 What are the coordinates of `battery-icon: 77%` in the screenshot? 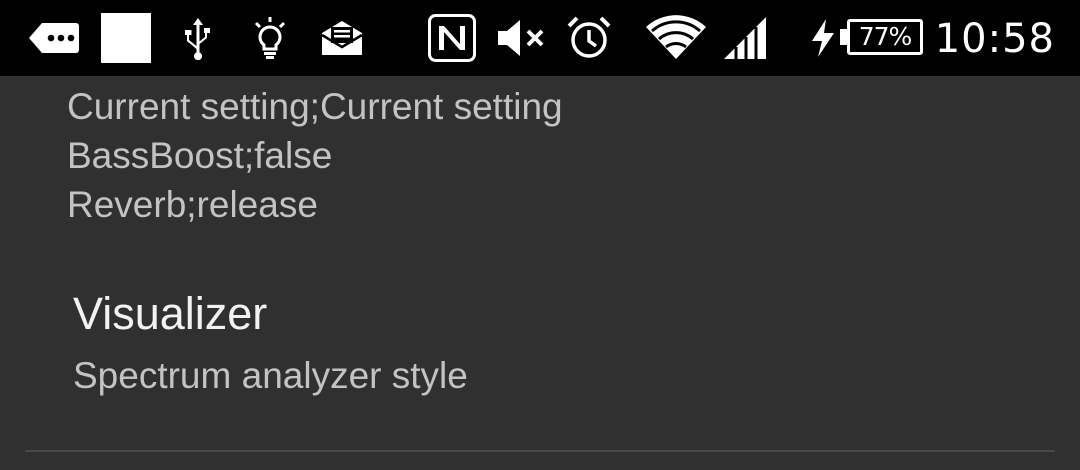 It's located at (885, 37).